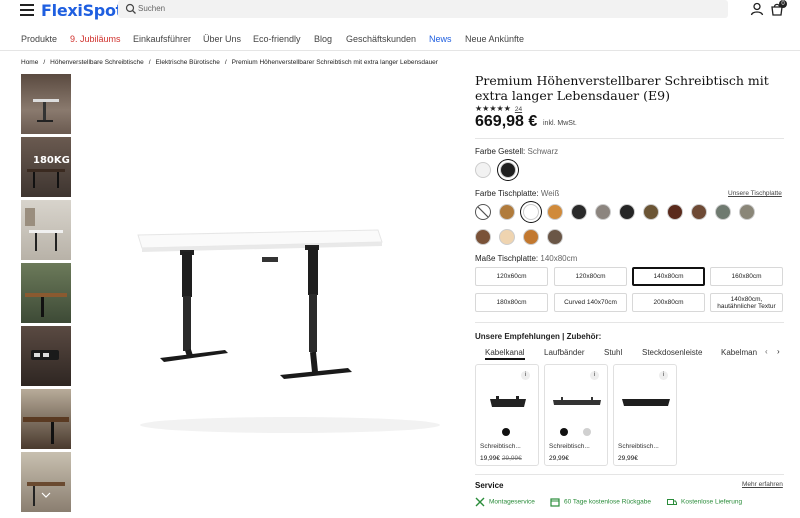 The height and width of the screenshot is (518, 800). What do you see at coordinates (762, 484) in the screenshot?
I see `more-info-link: Mehr erfahren` at bounding box center [762, 484].